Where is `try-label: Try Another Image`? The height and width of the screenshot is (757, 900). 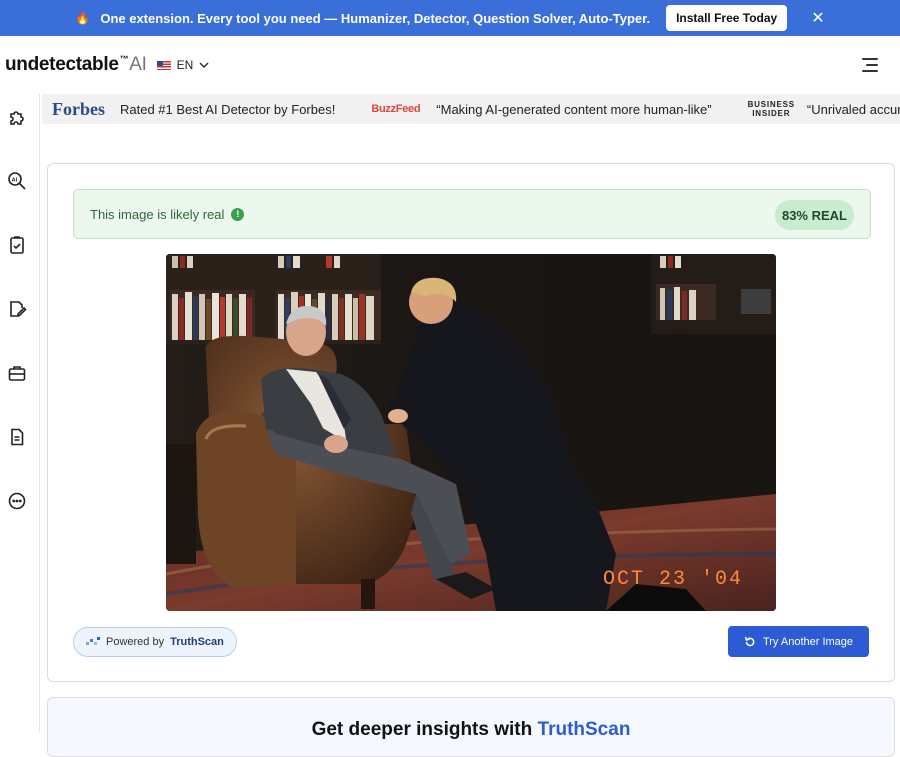 try-label: Try Another Image is located at coordinates (808, 641).